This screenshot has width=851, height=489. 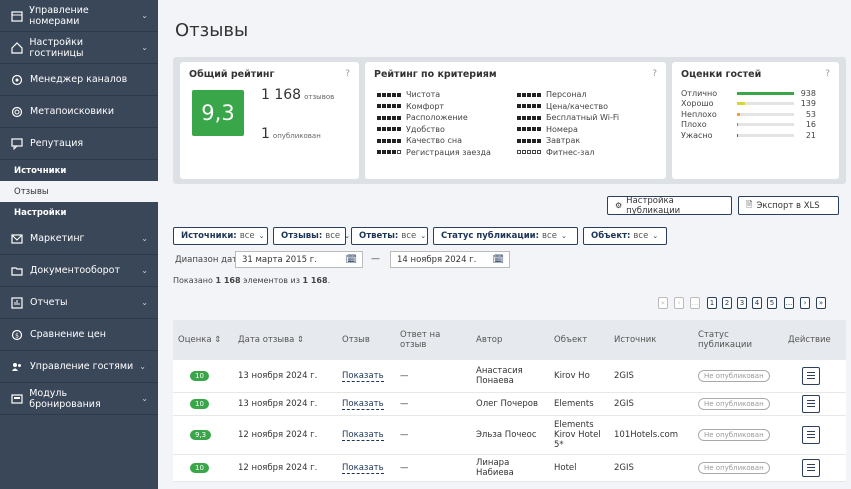 I want to click on sidebar-item-coin: $ Сравнение цен, so click(x=79, y=335).